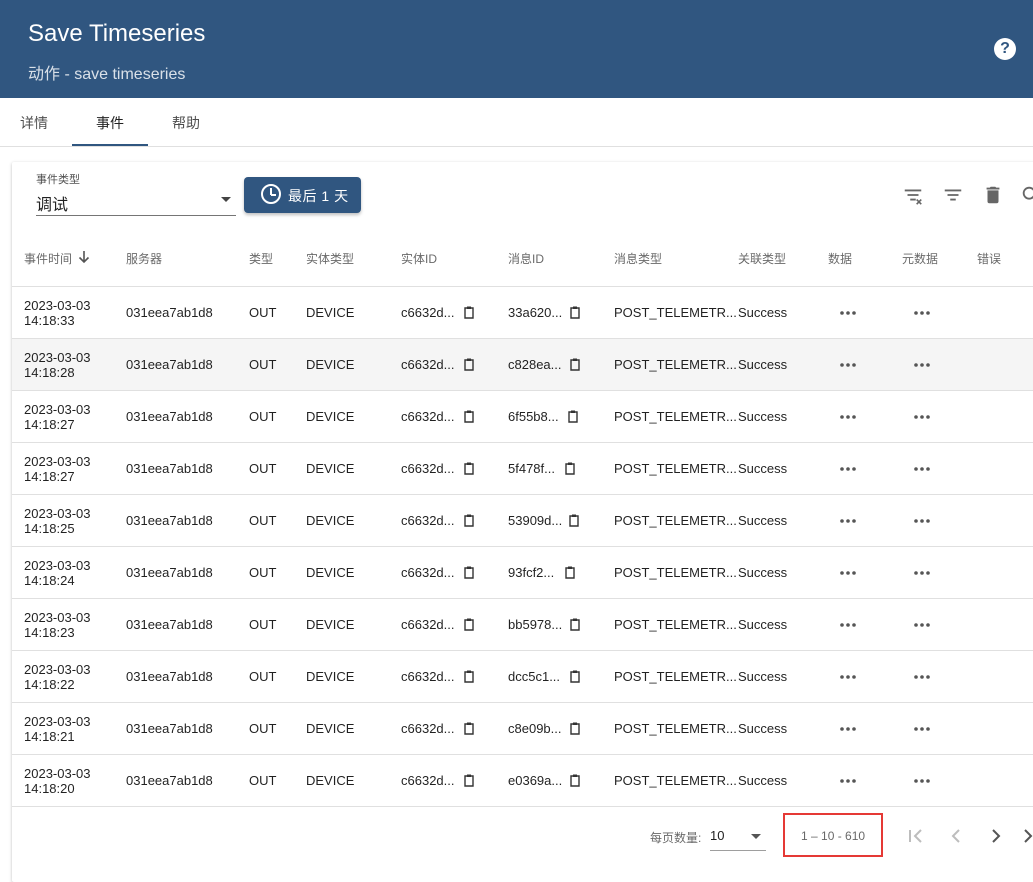 The image size is (1033, 882). I want to click on col-header-message-id: 消息ID, so click(526, 259).